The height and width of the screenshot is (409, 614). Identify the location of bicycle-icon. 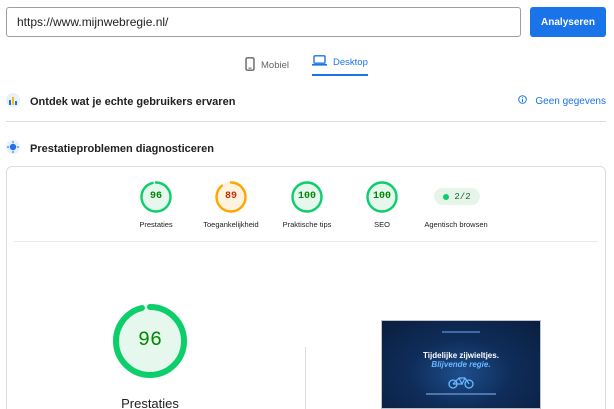
(461, 384).